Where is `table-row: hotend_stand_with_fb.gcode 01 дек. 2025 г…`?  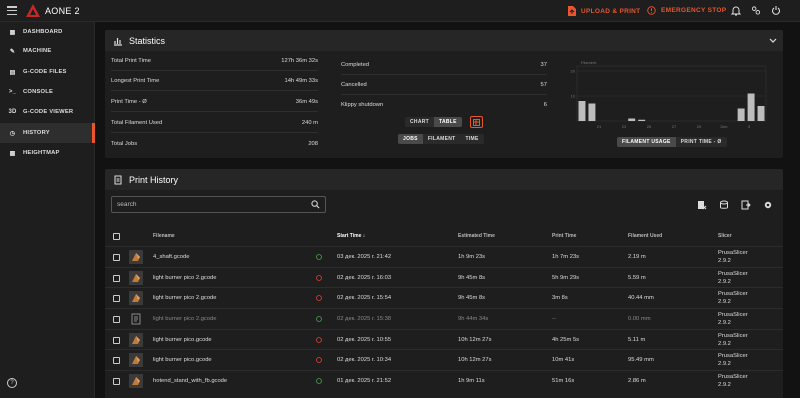
table-row: hotend_stand_with_fb.gcode 01 дек. 2025 г… is located at coordinates (444, 380).